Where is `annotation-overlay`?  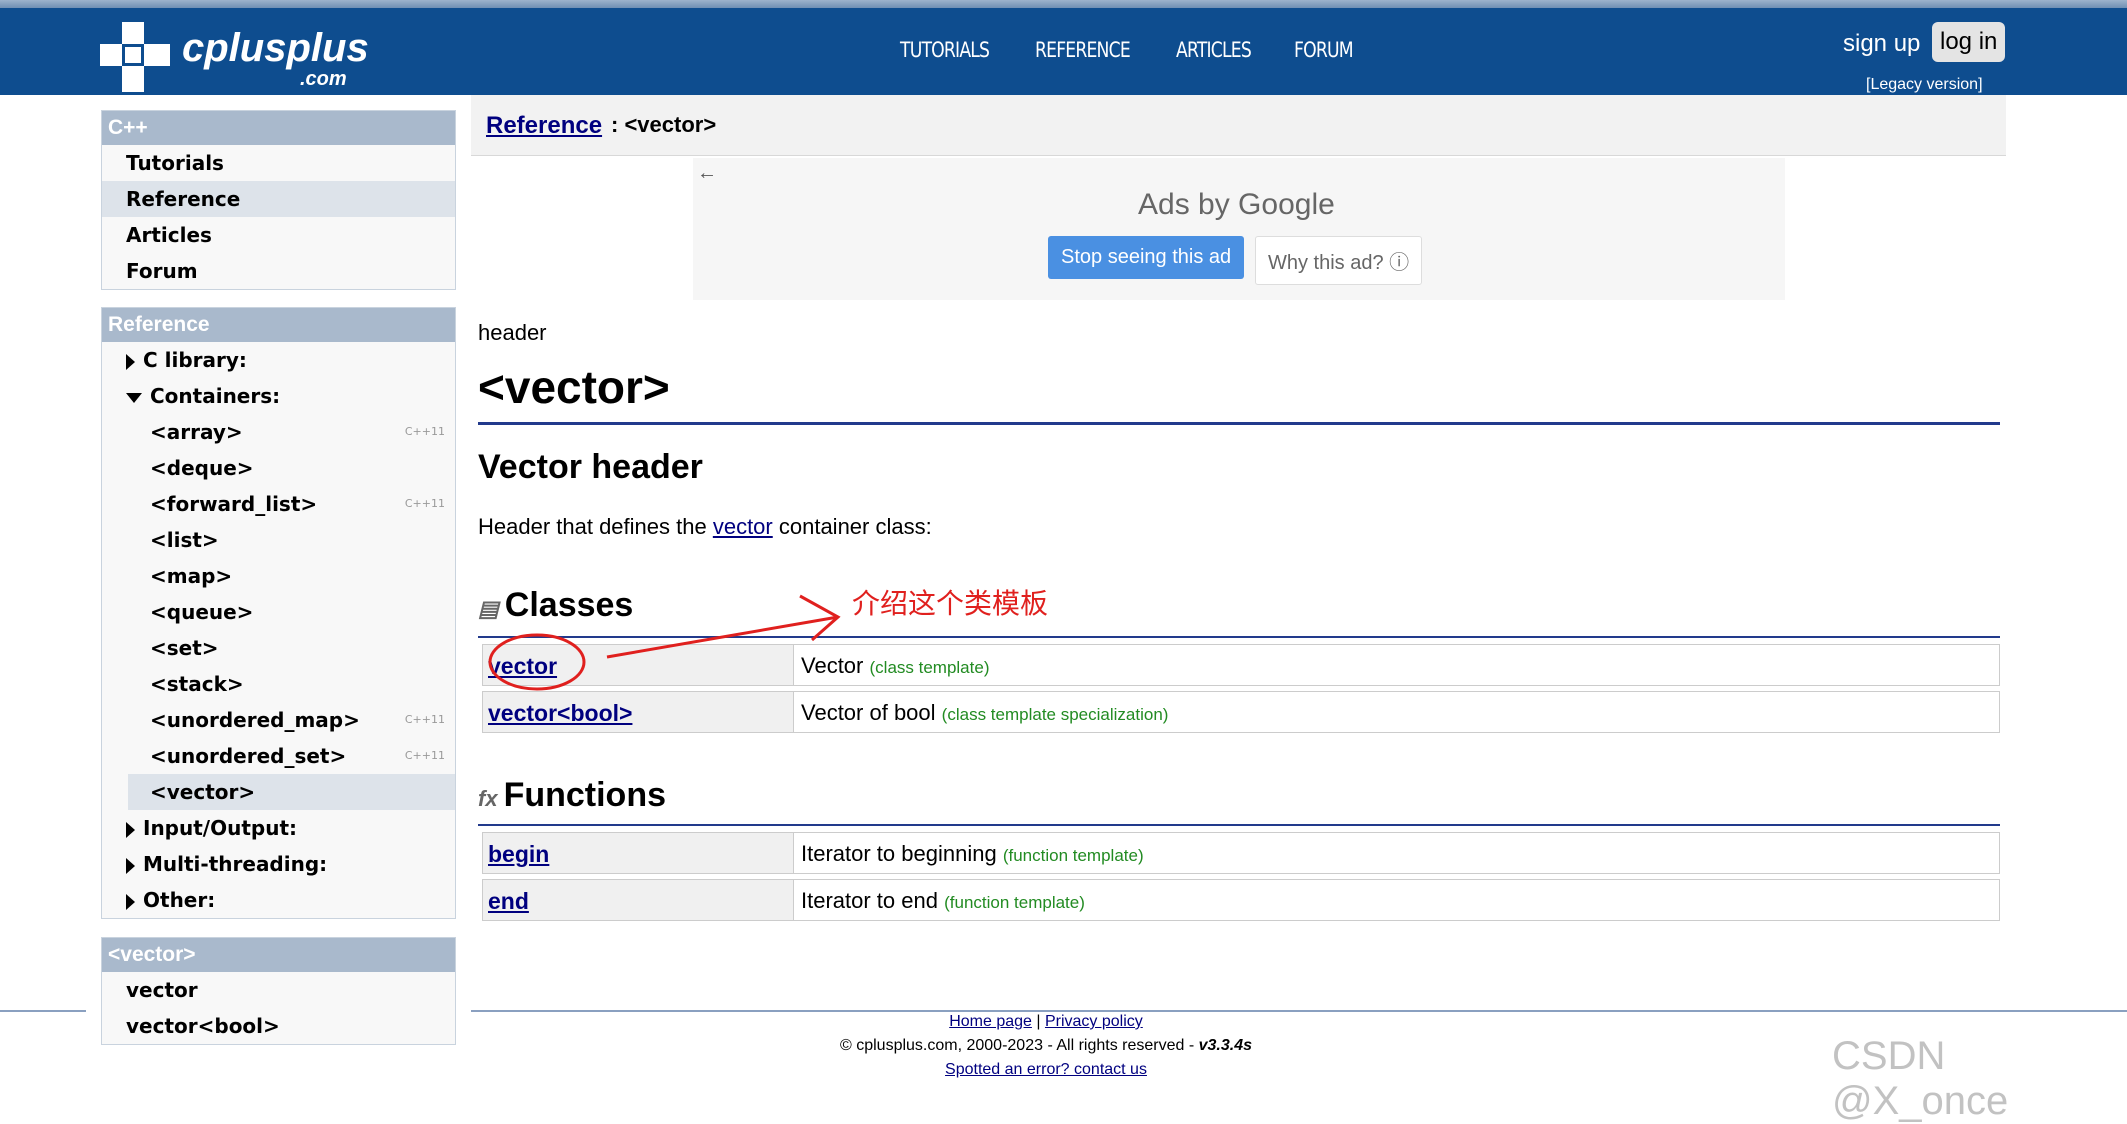 annotation-overlay is located at coordinates (664, 642).